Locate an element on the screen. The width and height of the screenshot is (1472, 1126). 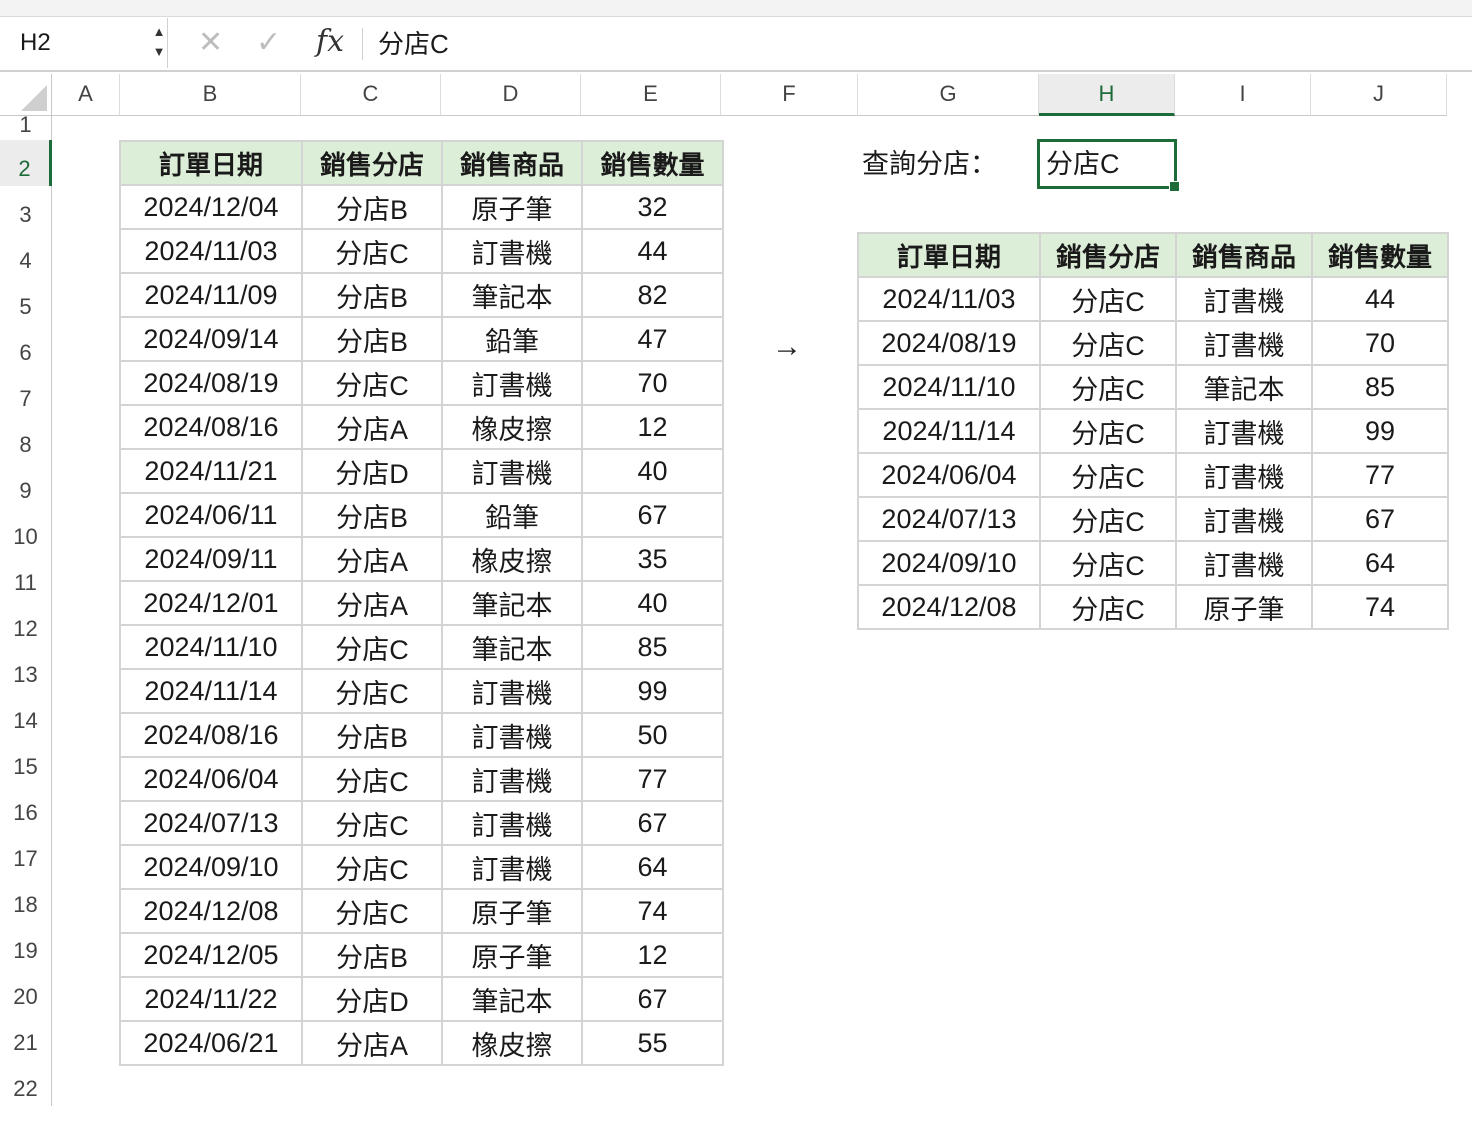
query-cell-selected: 分店C is located at coordinates (1108, 165).